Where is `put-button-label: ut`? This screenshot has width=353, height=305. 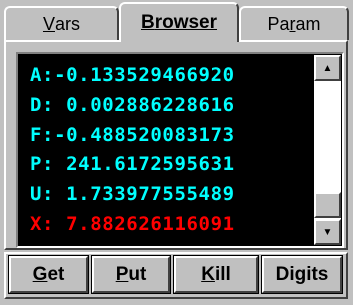
put-button-label: ut is located at coordinates (137, 274).